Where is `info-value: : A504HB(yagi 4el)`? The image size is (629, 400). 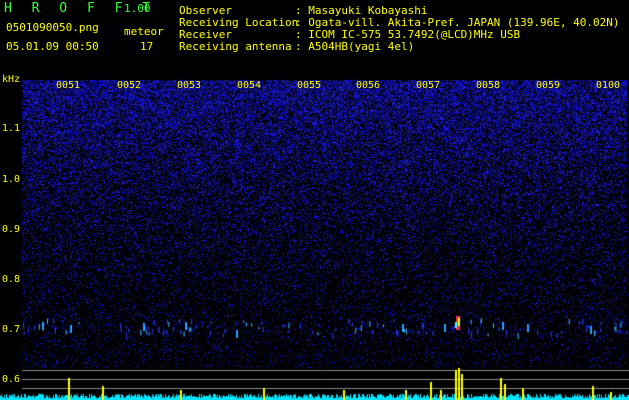 info-value: : A504HB(yagi 4el) is located at coordinates (355, 46).